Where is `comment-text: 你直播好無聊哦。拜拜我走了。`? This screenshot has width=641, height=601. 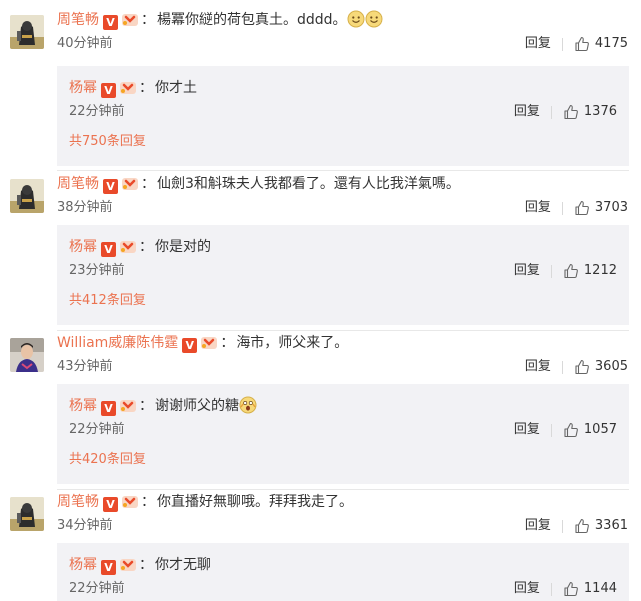
comment-text: 你直播好無聊哦。拜拜我走了。 is located at coordinates (255, 502).